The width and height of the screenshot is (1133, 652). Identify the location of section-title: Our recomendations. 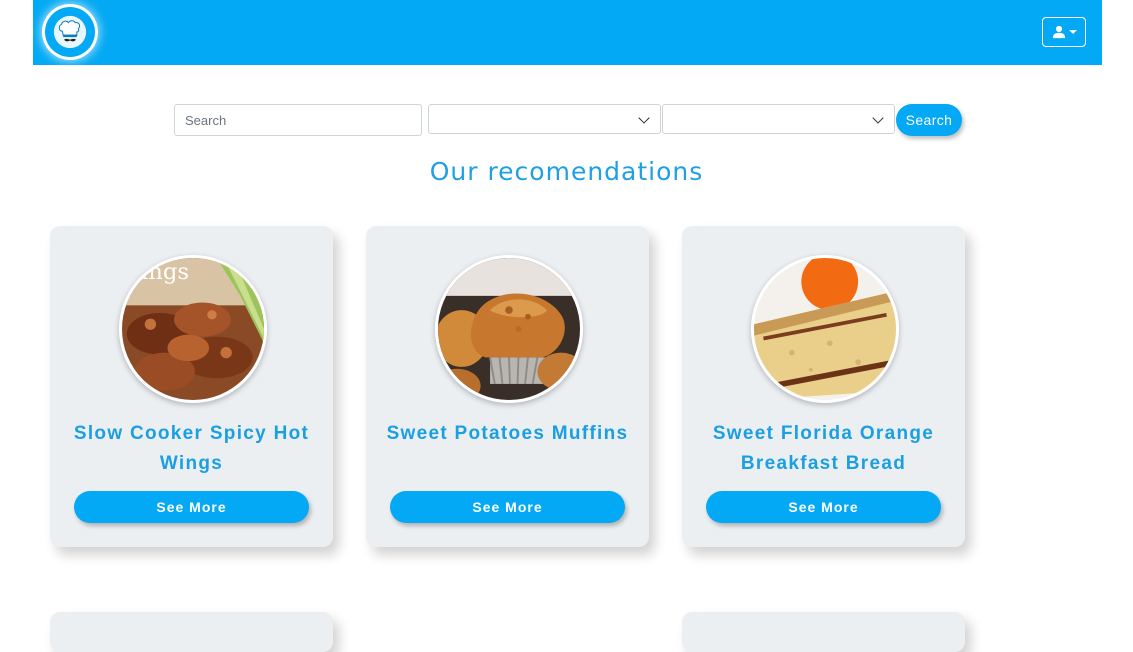
(566, 171).